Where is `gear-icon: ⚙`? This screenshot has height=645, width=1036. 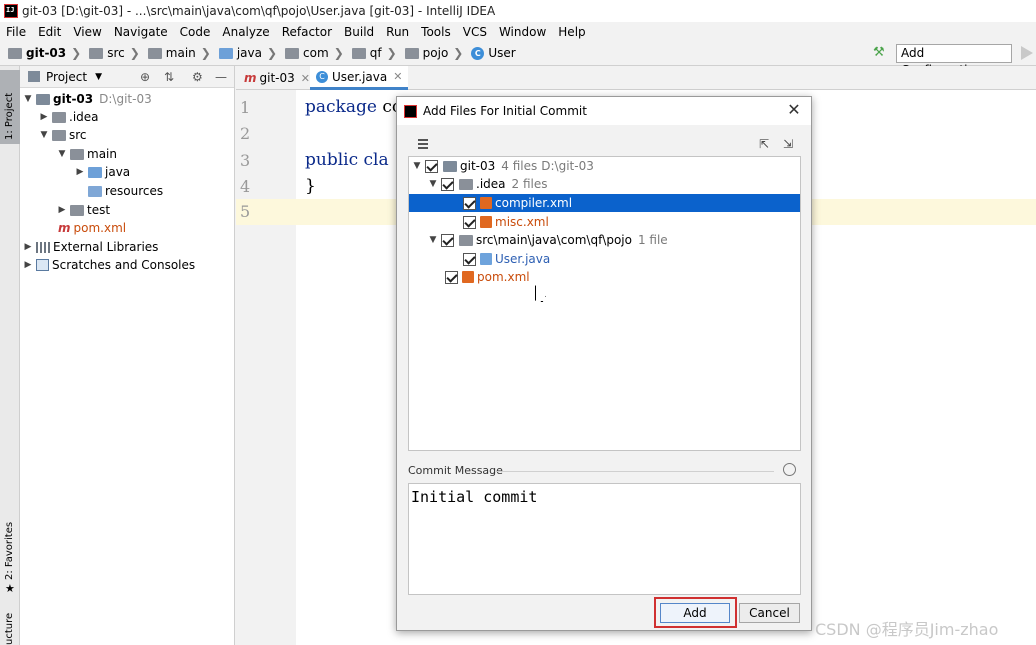 gear-icon: ⚙ is located at coordinates (197, 77).